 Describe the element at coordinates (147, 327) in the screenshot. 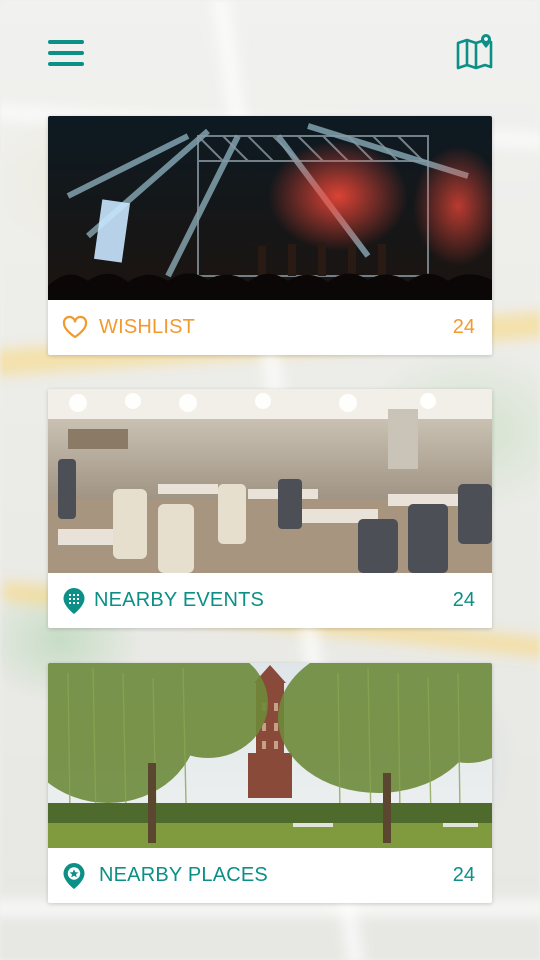

I see `wishlist-label: WISHLIST` at that location.